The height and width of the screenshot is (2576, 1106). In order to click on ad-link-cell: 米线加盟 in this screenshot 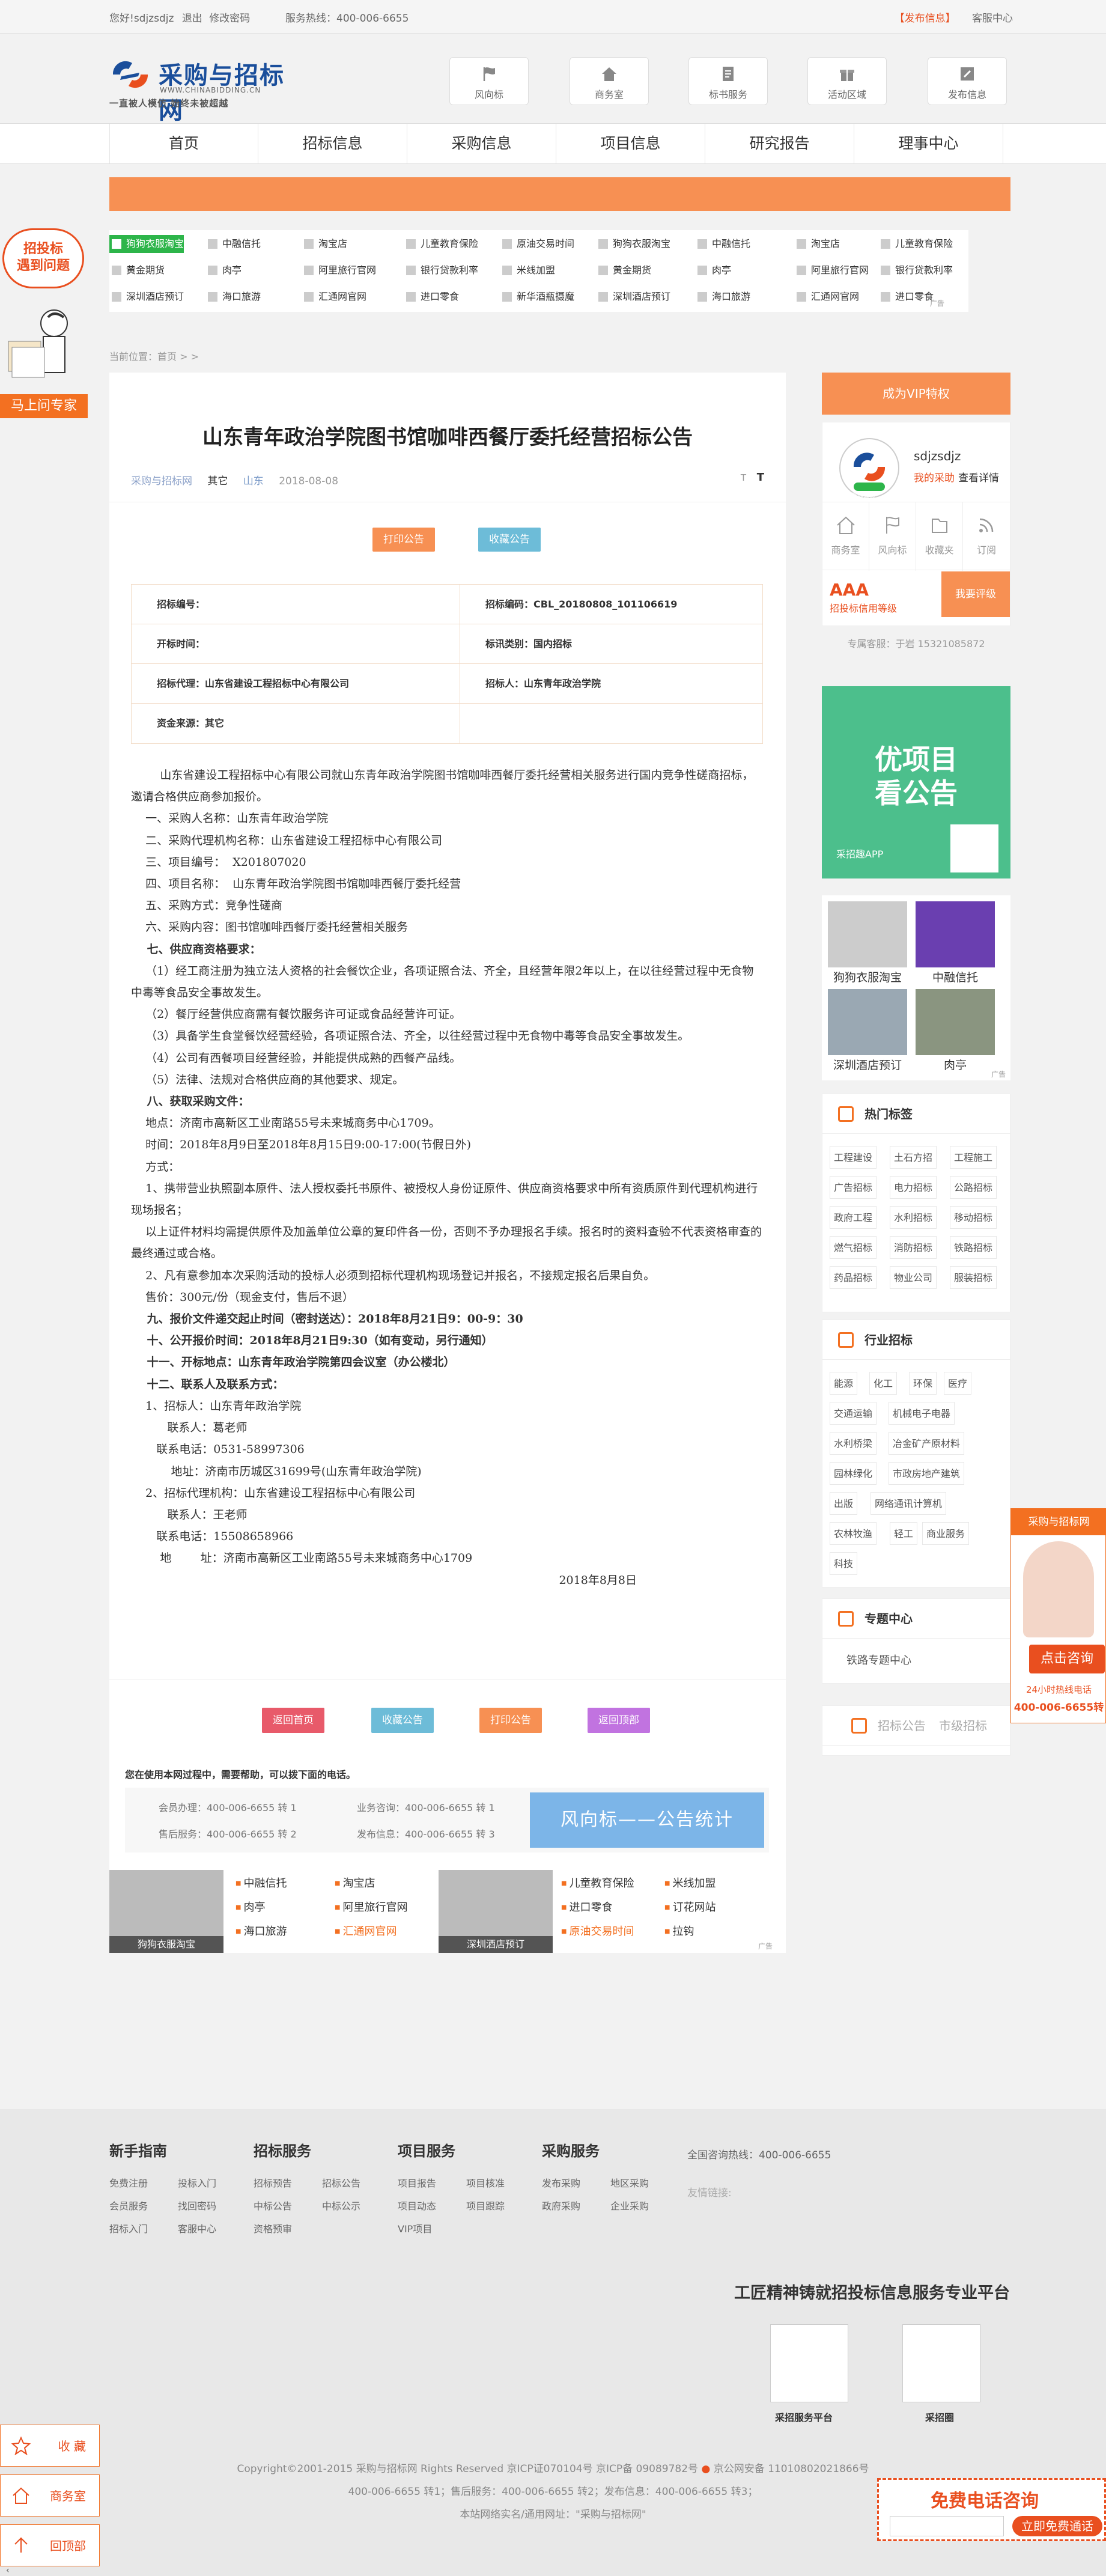, I will do `click(527, 270)`.